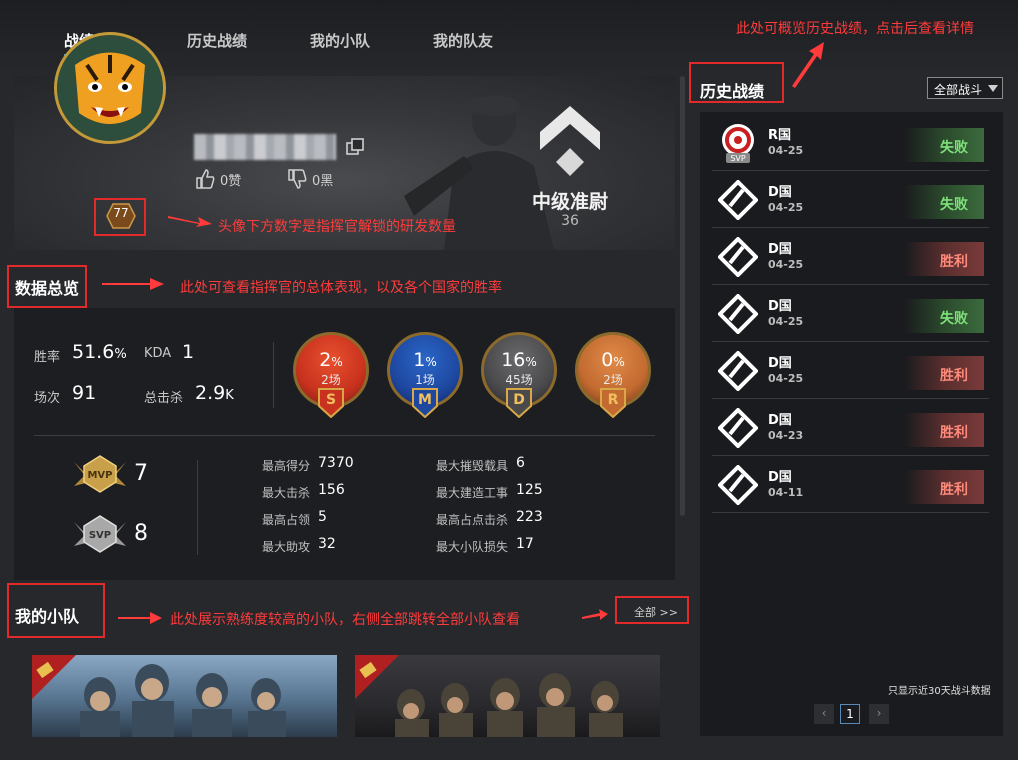 This screenshot has width=1018, height=760. Describe the element at coordinates (286, 547) in the screenshot. I see `max-assists-label: 最大助攻` at that location.